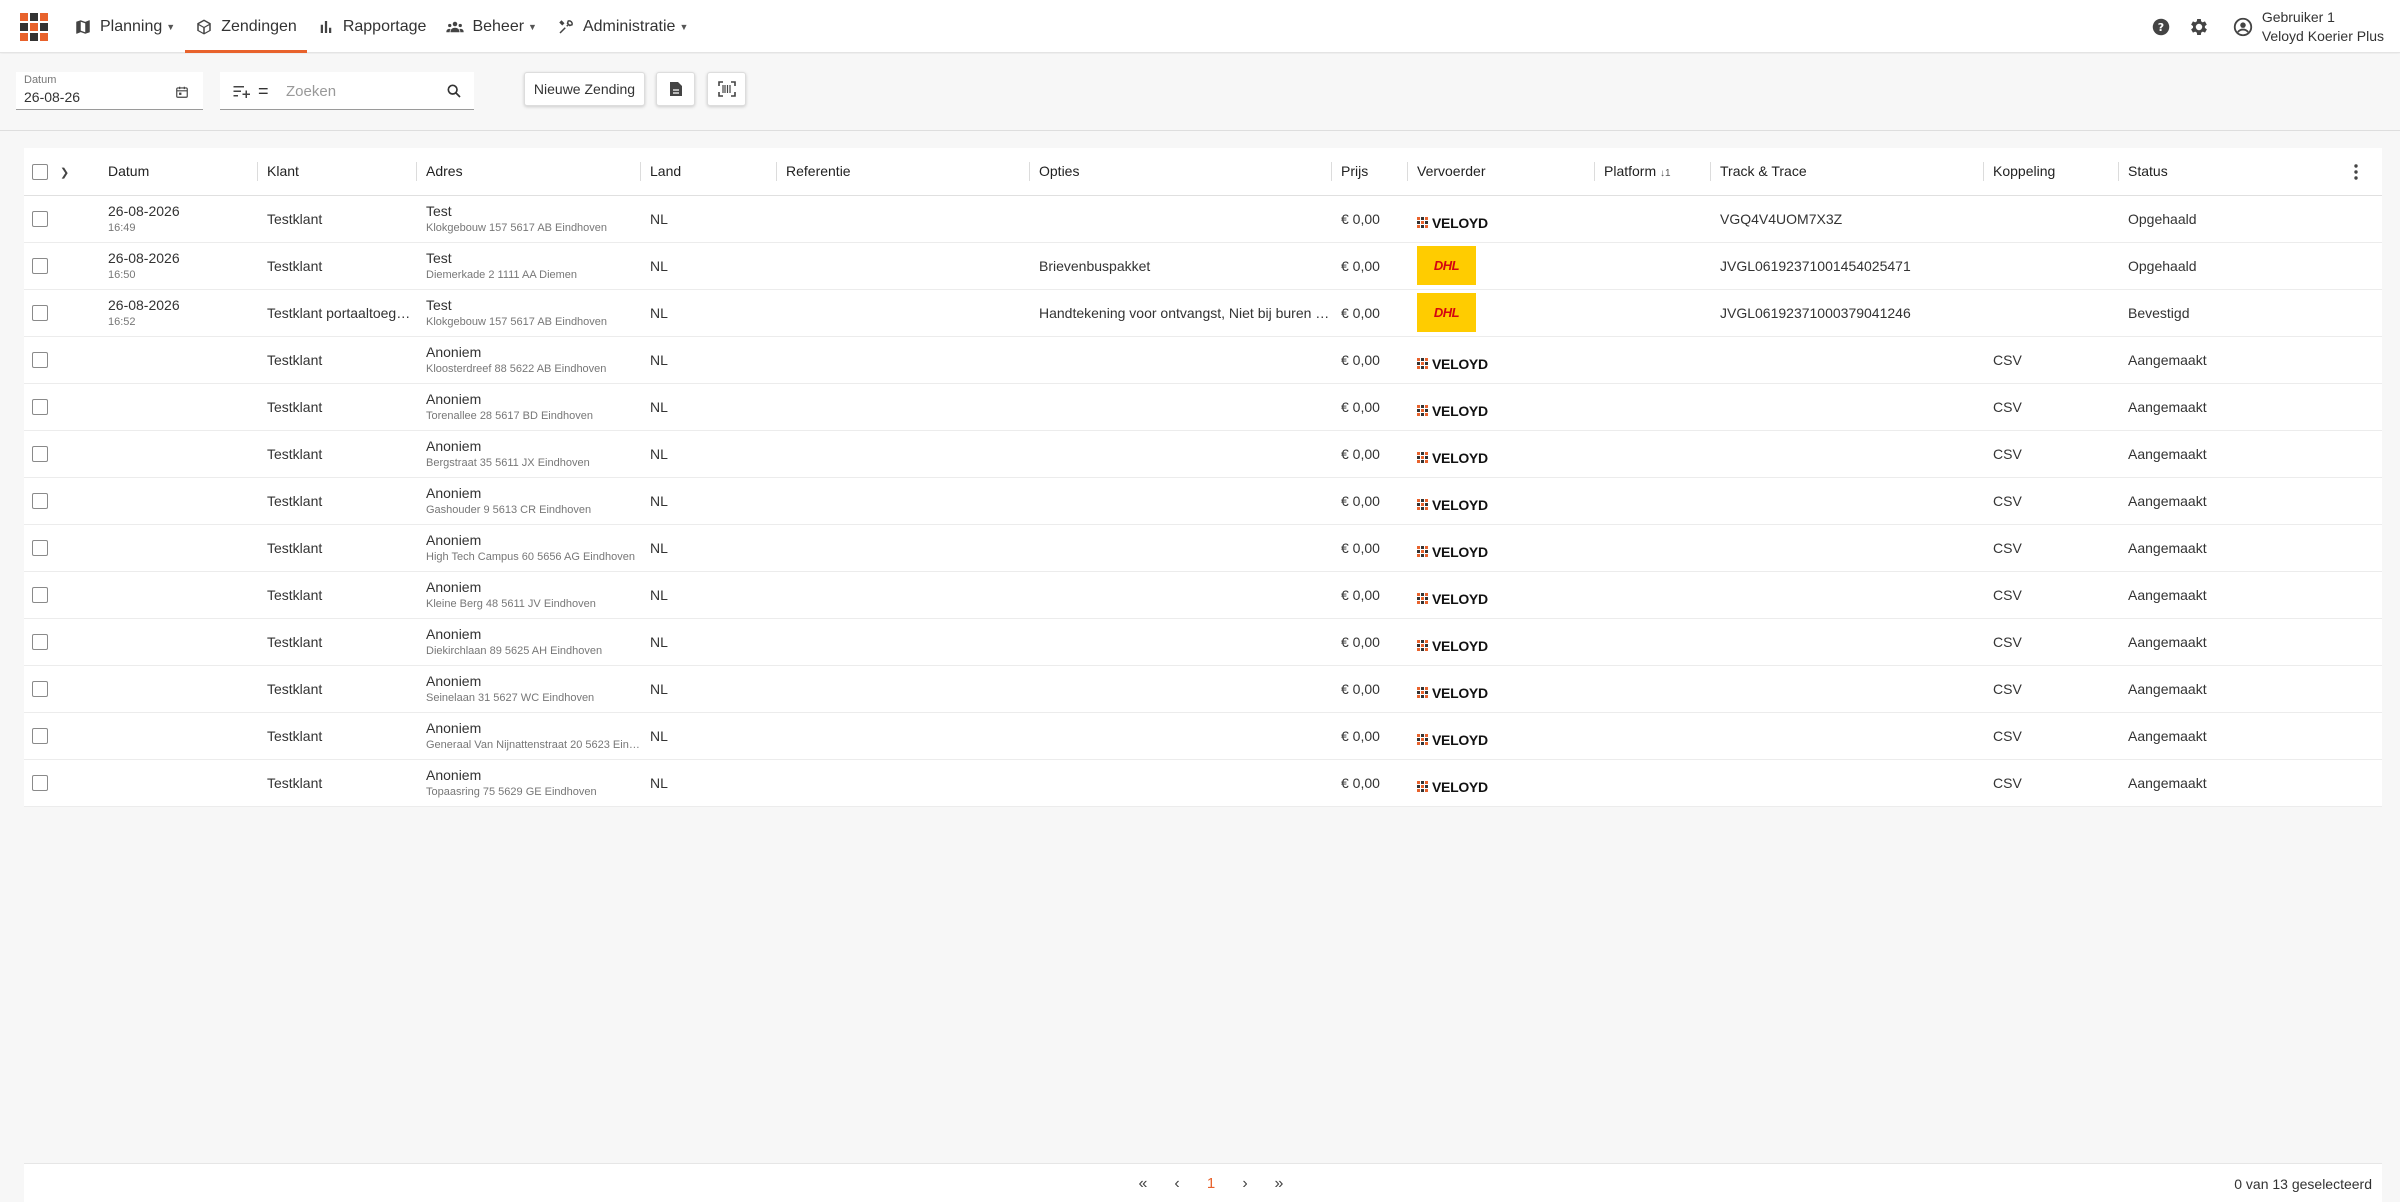 The width and height of the screenshot is (2400, 1202). I want to click on group-icon, so click(455, 26).